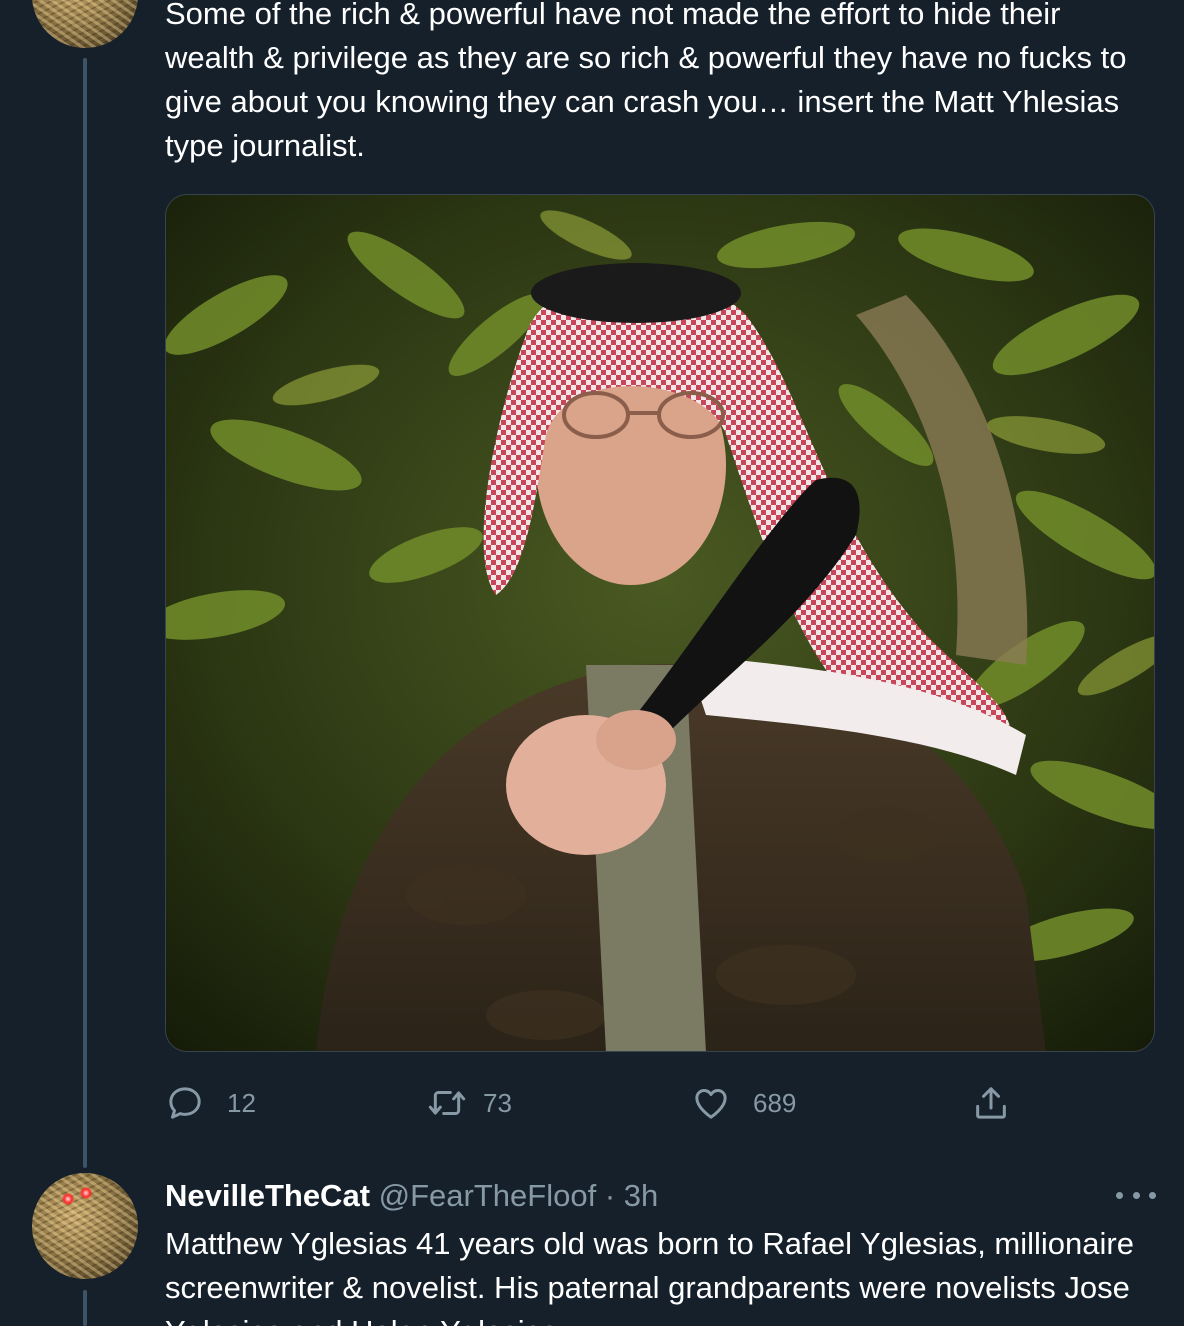  I want to click on more-icon, so click(1136, 1195).